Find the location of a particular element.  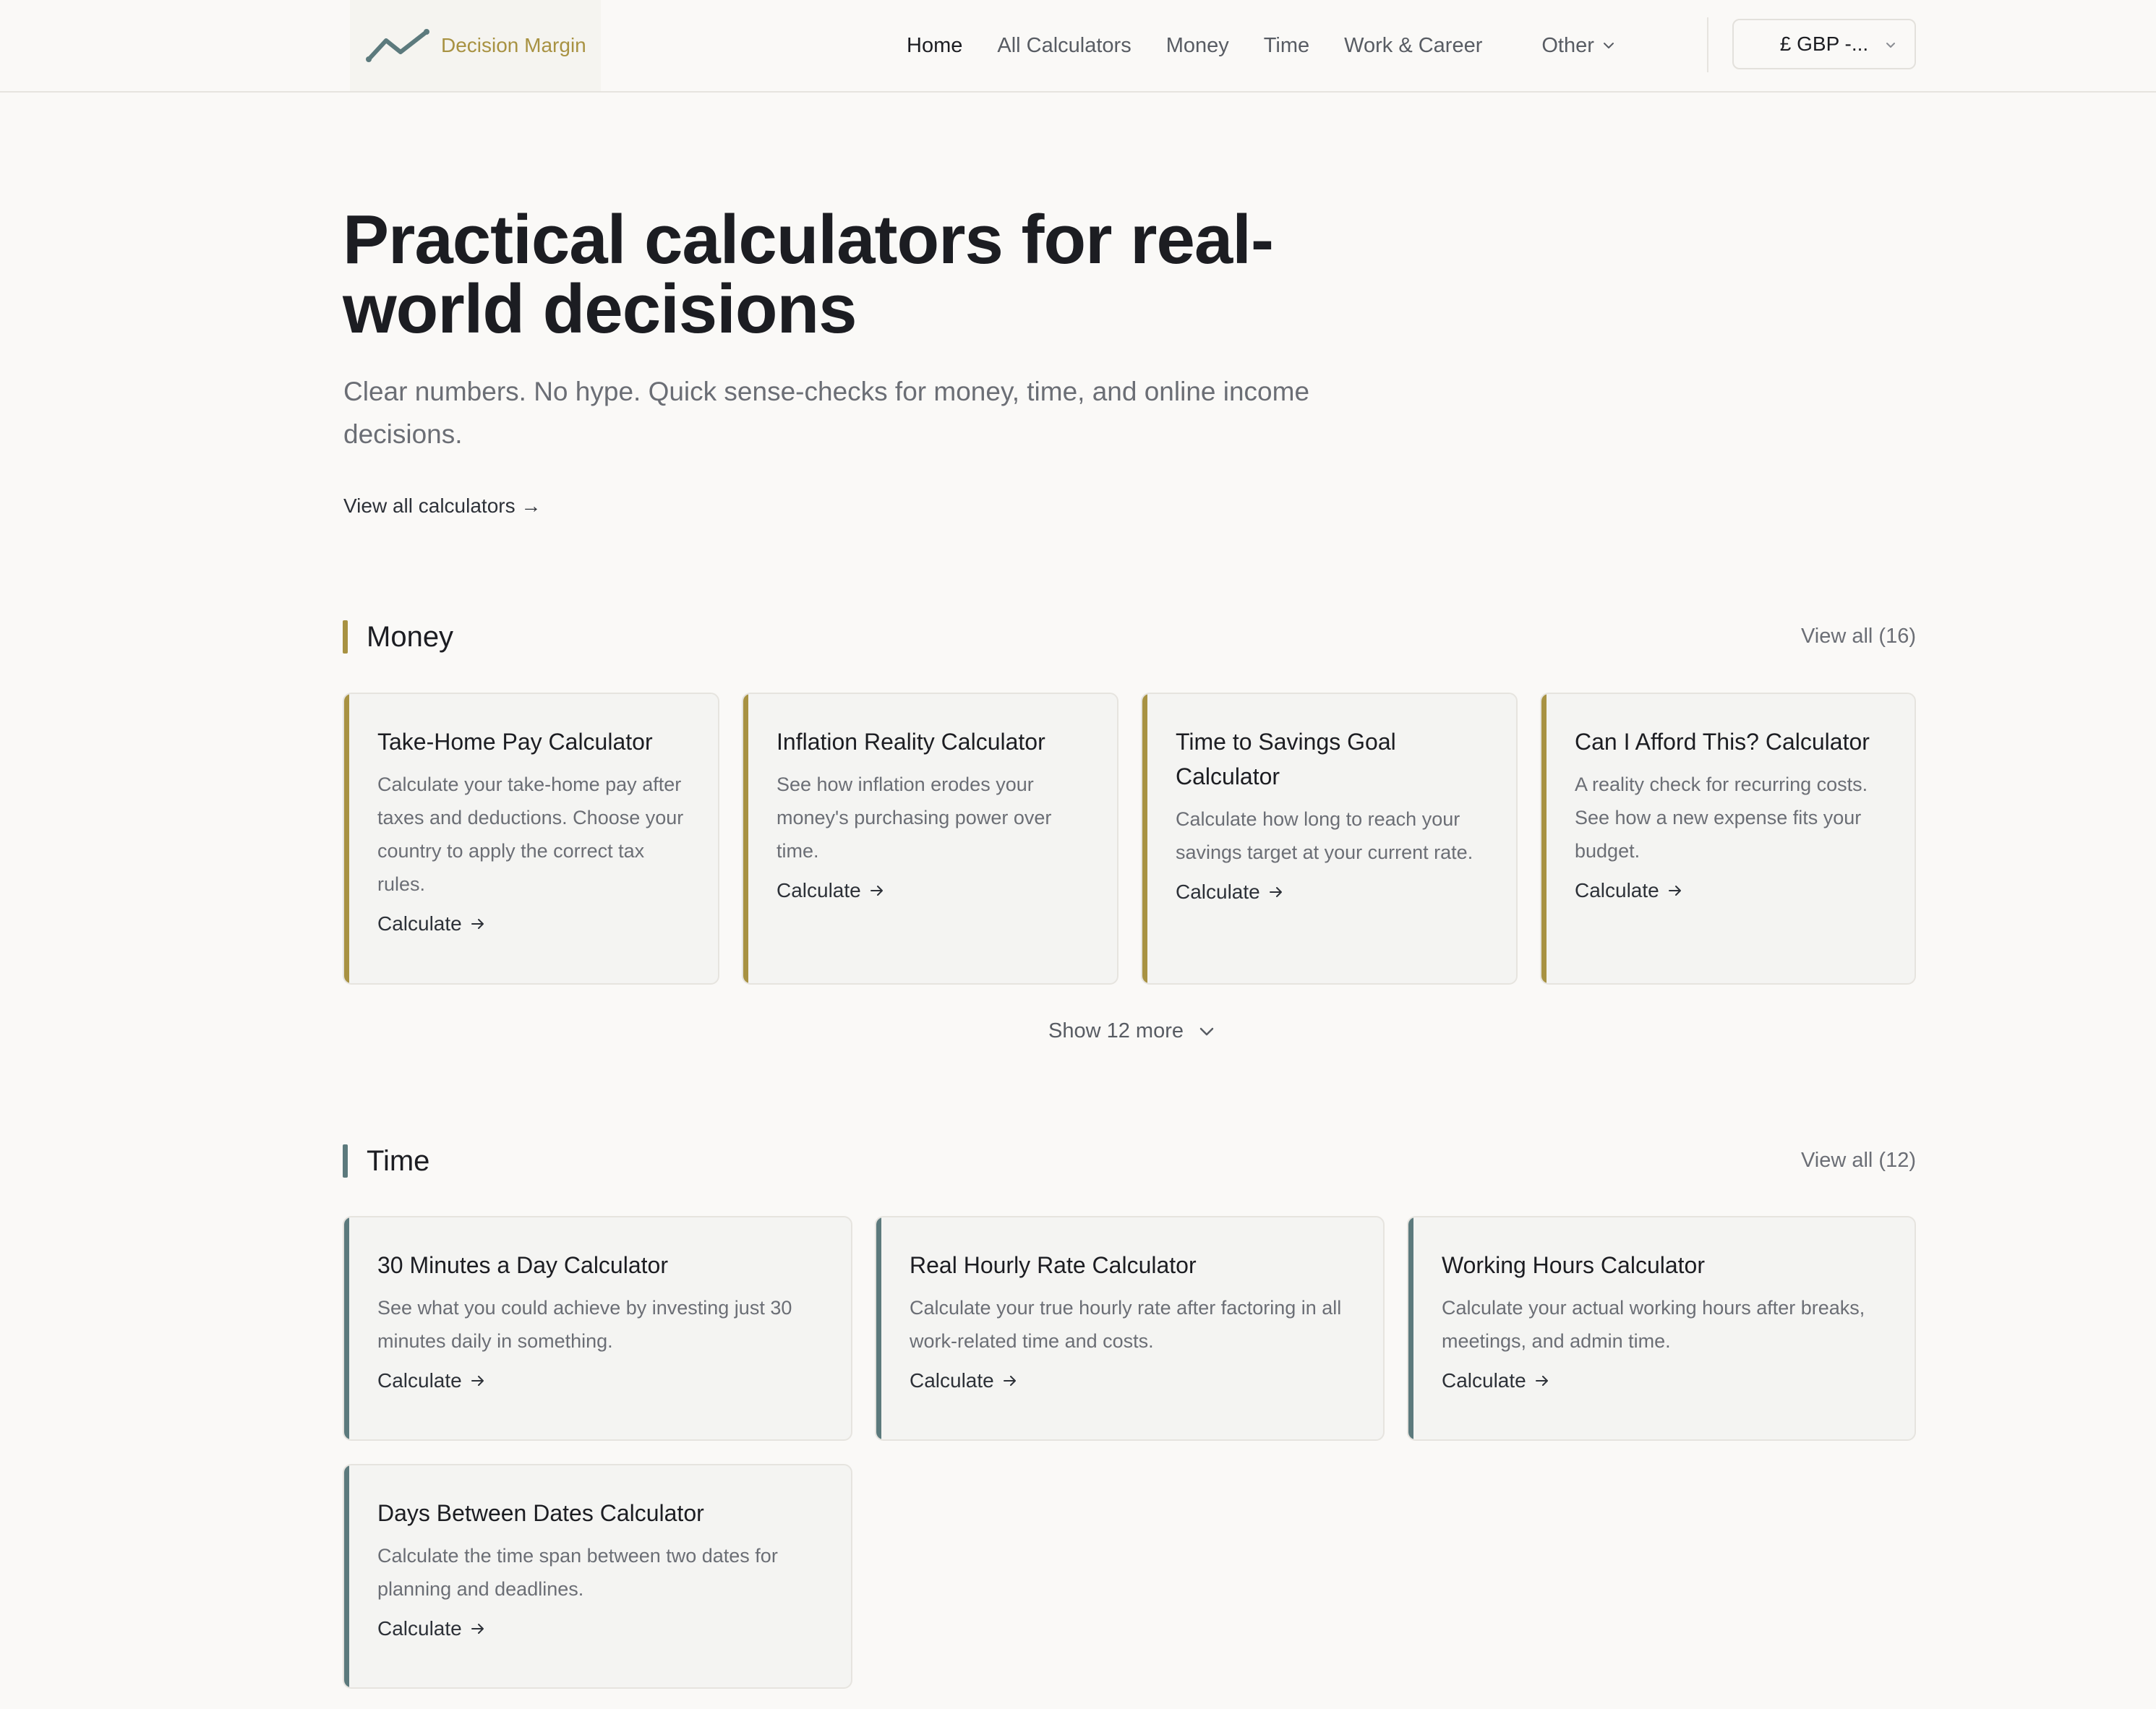

money-heading: Money is located at coordinates (411, 637).